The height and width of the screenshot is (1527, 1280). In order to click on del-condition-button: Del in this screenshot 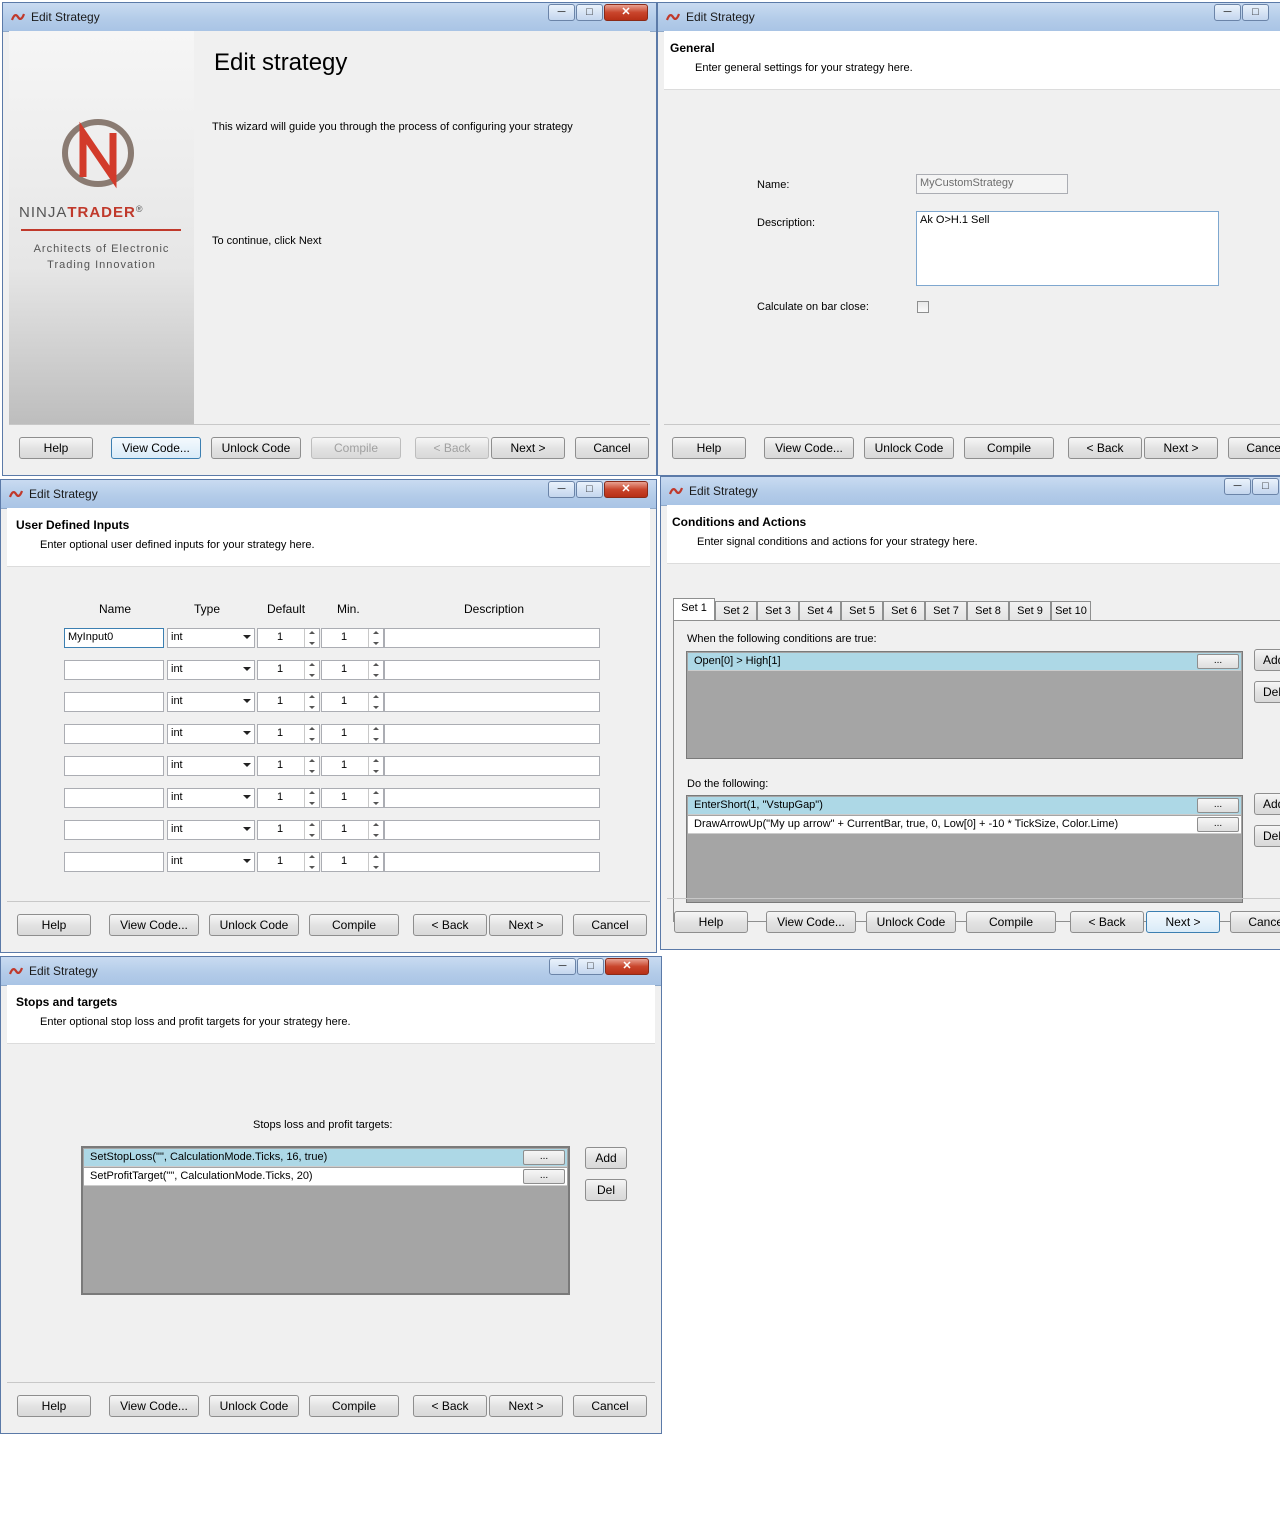, I will do `click(1267, 692)`.